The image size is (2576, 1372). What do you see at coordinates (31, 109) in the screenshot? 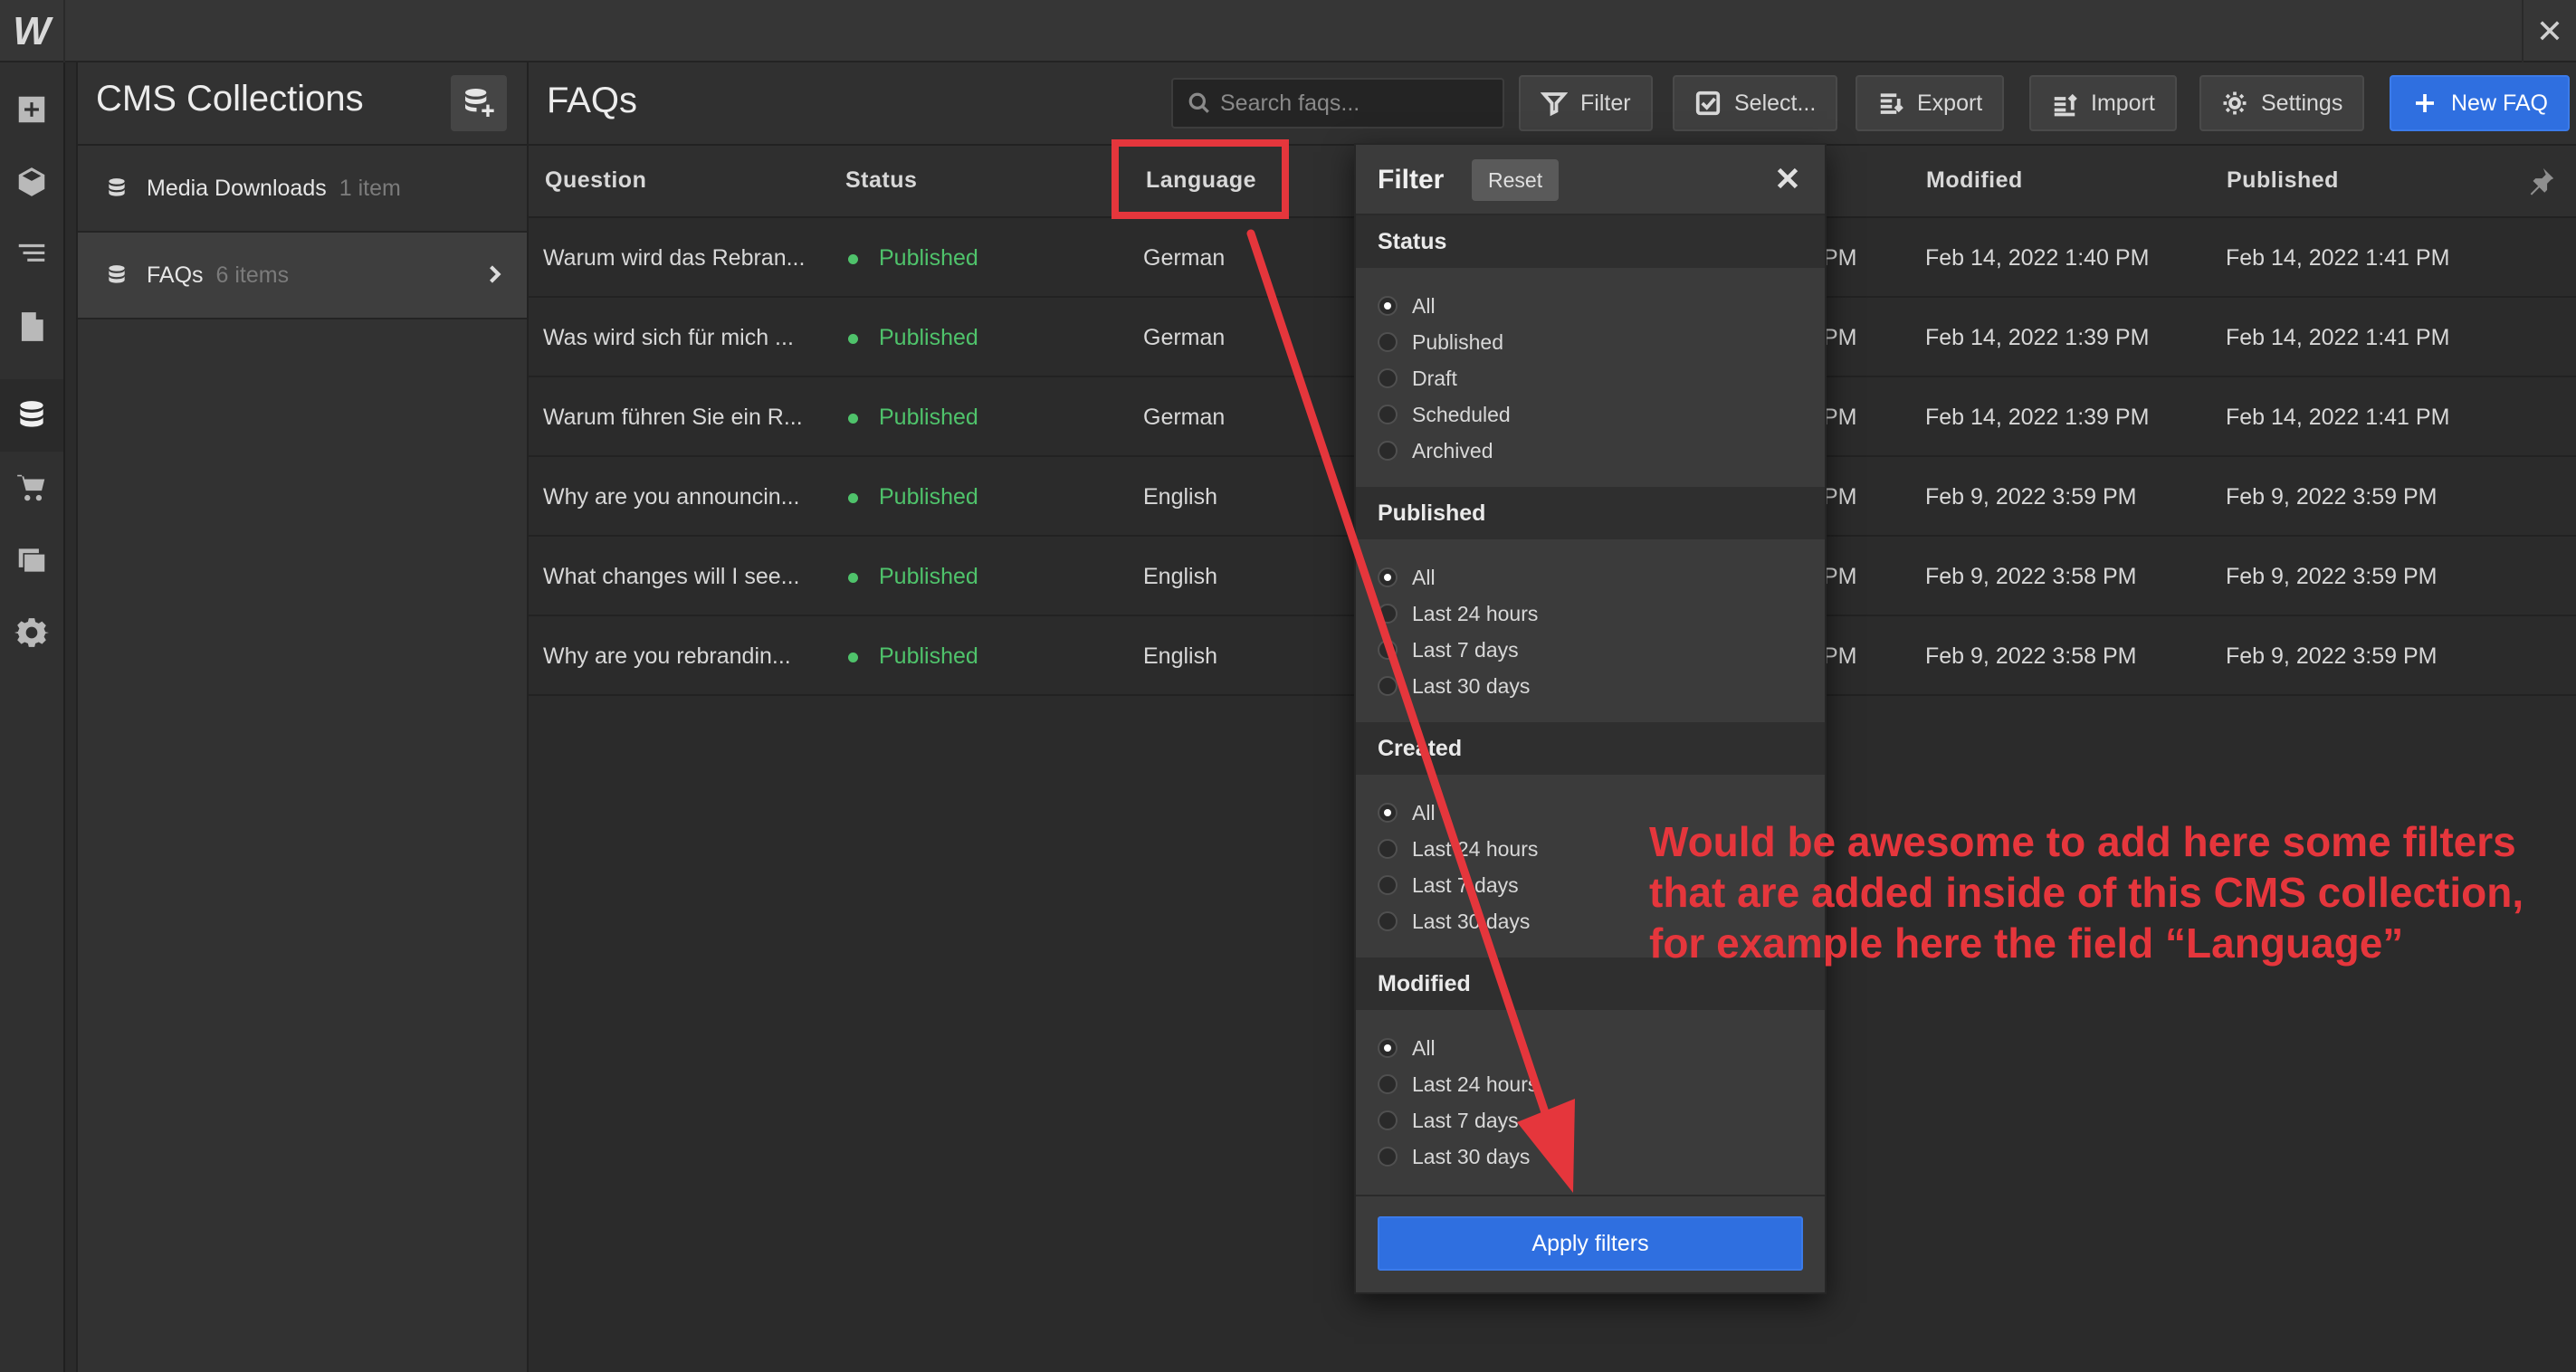
I see `add-icon` at bounding box center [31, 109].